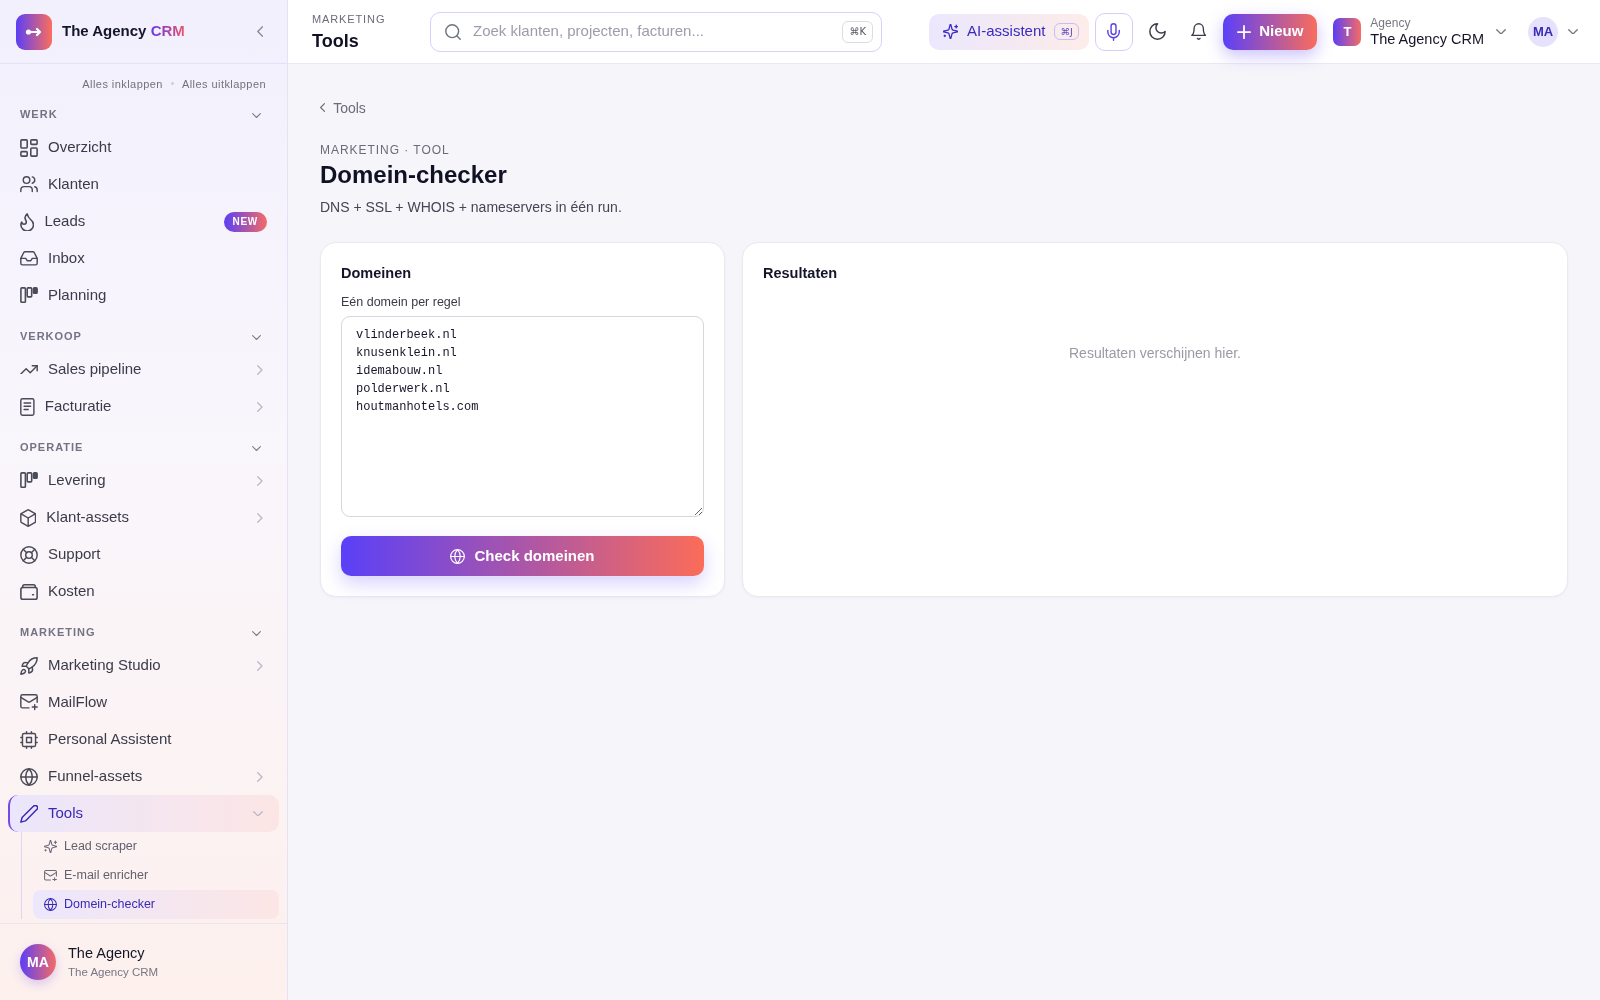 The height and width of the screenshot is (1000, 1600). I want to click on chip-icon, so click(29, 739).